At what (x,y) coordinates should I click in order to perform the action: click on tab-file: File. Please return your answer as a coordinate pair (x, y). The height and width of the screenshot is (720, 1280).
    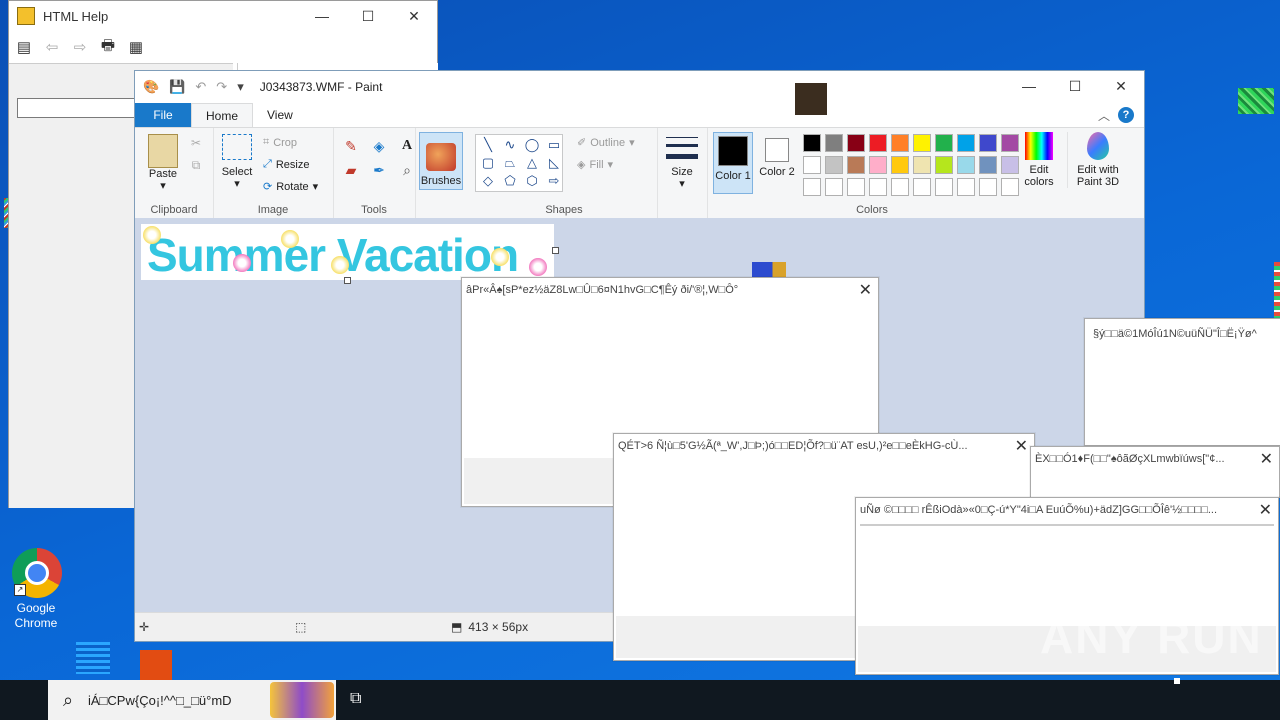
    Looking at the image, I should click on (163, 115).